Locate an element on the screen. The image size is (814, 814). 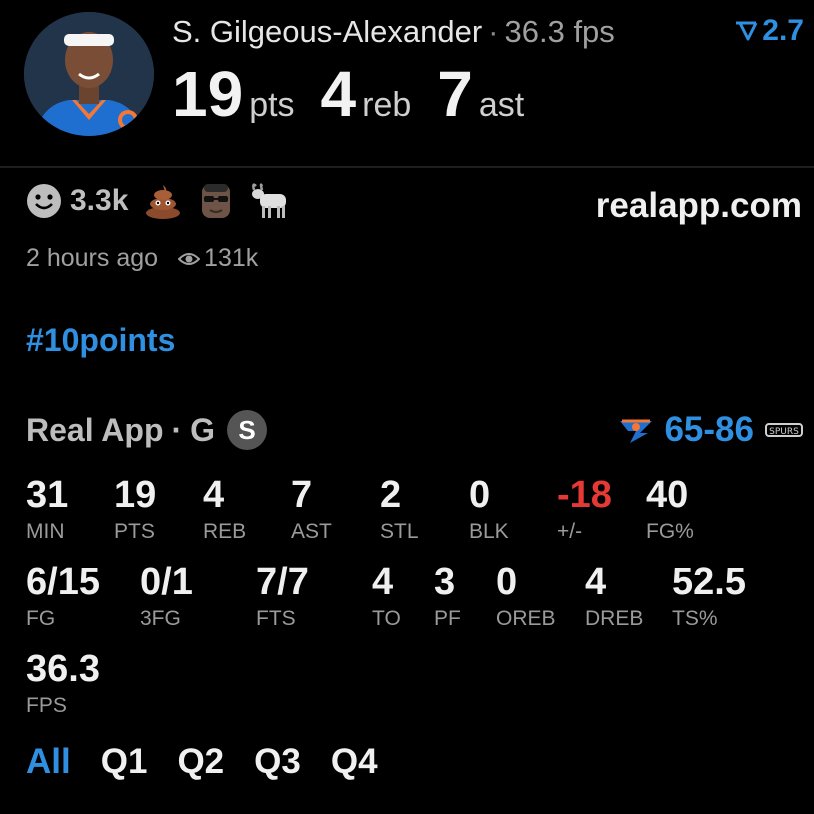
post-meta: 2 hours ago 131k is located at coordinates (142, 258).